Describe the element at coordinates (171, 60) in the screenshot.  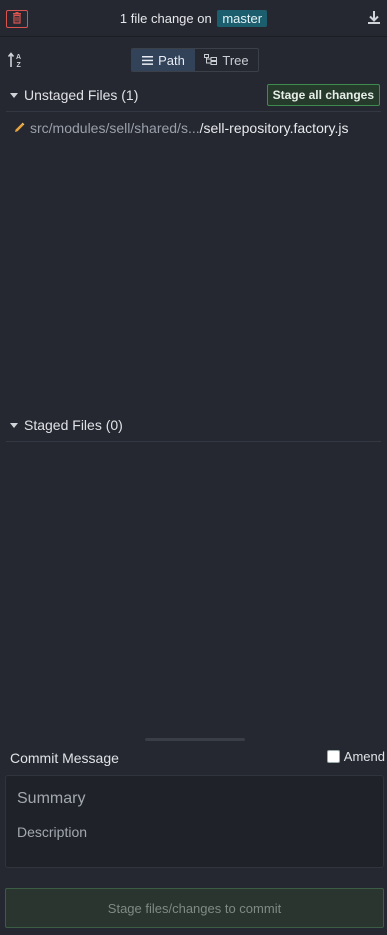
I see `path-view-label: Path` at that location.